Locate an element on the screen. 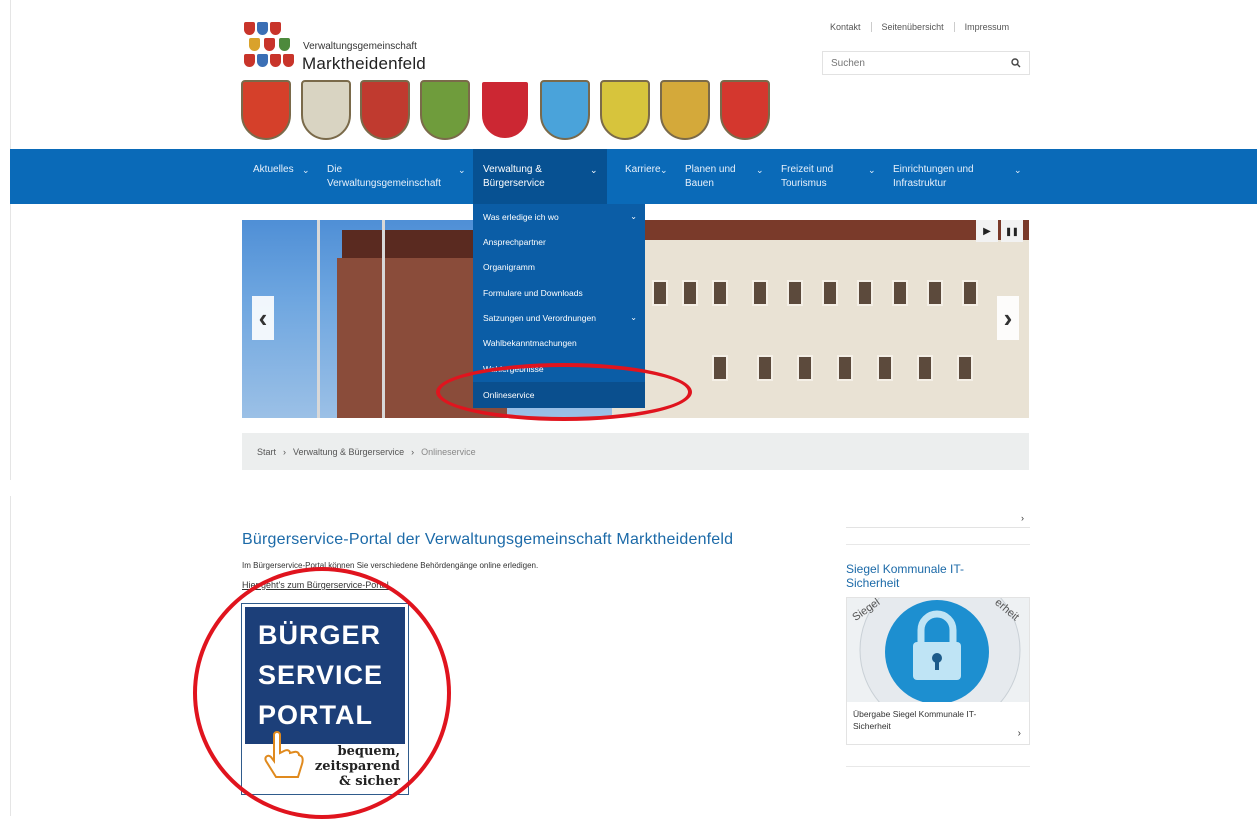  dropdown-item-wahlbekanntmachungen: Wahlbekanntmachungen is located at coordinates (530, 343).